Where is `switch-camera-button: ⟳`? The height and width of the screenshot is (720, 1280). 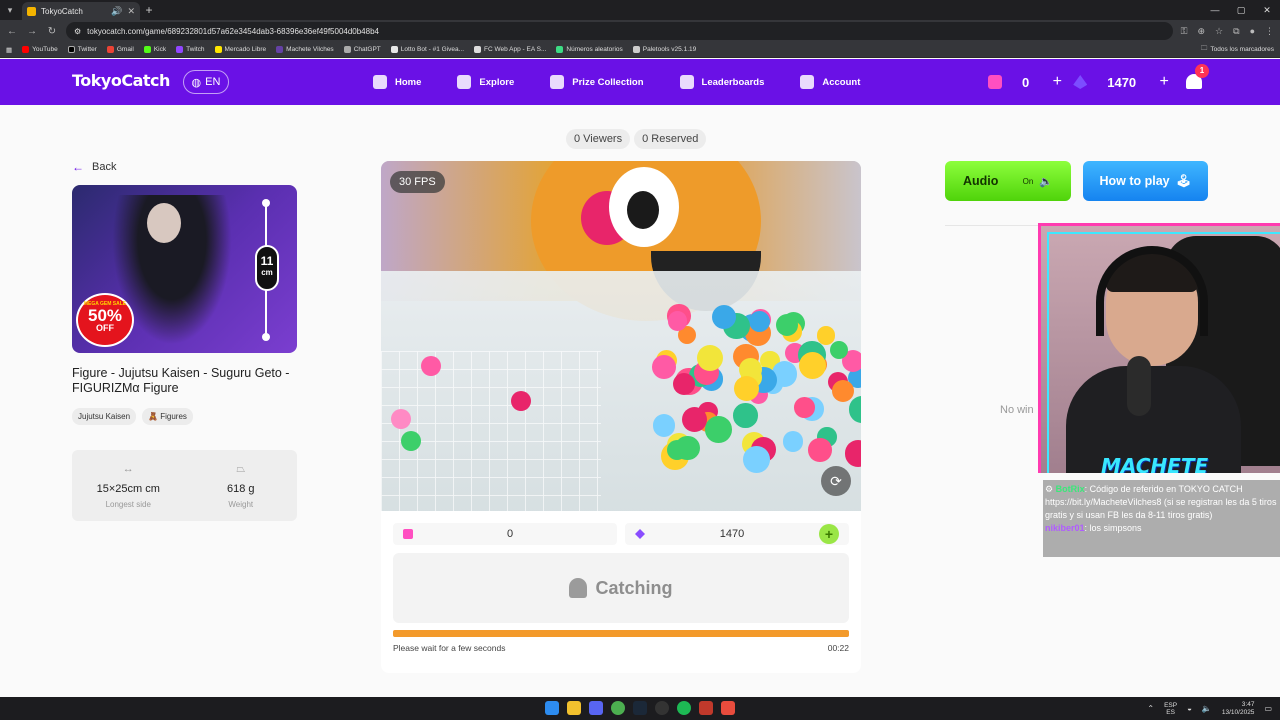 switch-camera-button: ⟳ is located at coordinates (836, 481).